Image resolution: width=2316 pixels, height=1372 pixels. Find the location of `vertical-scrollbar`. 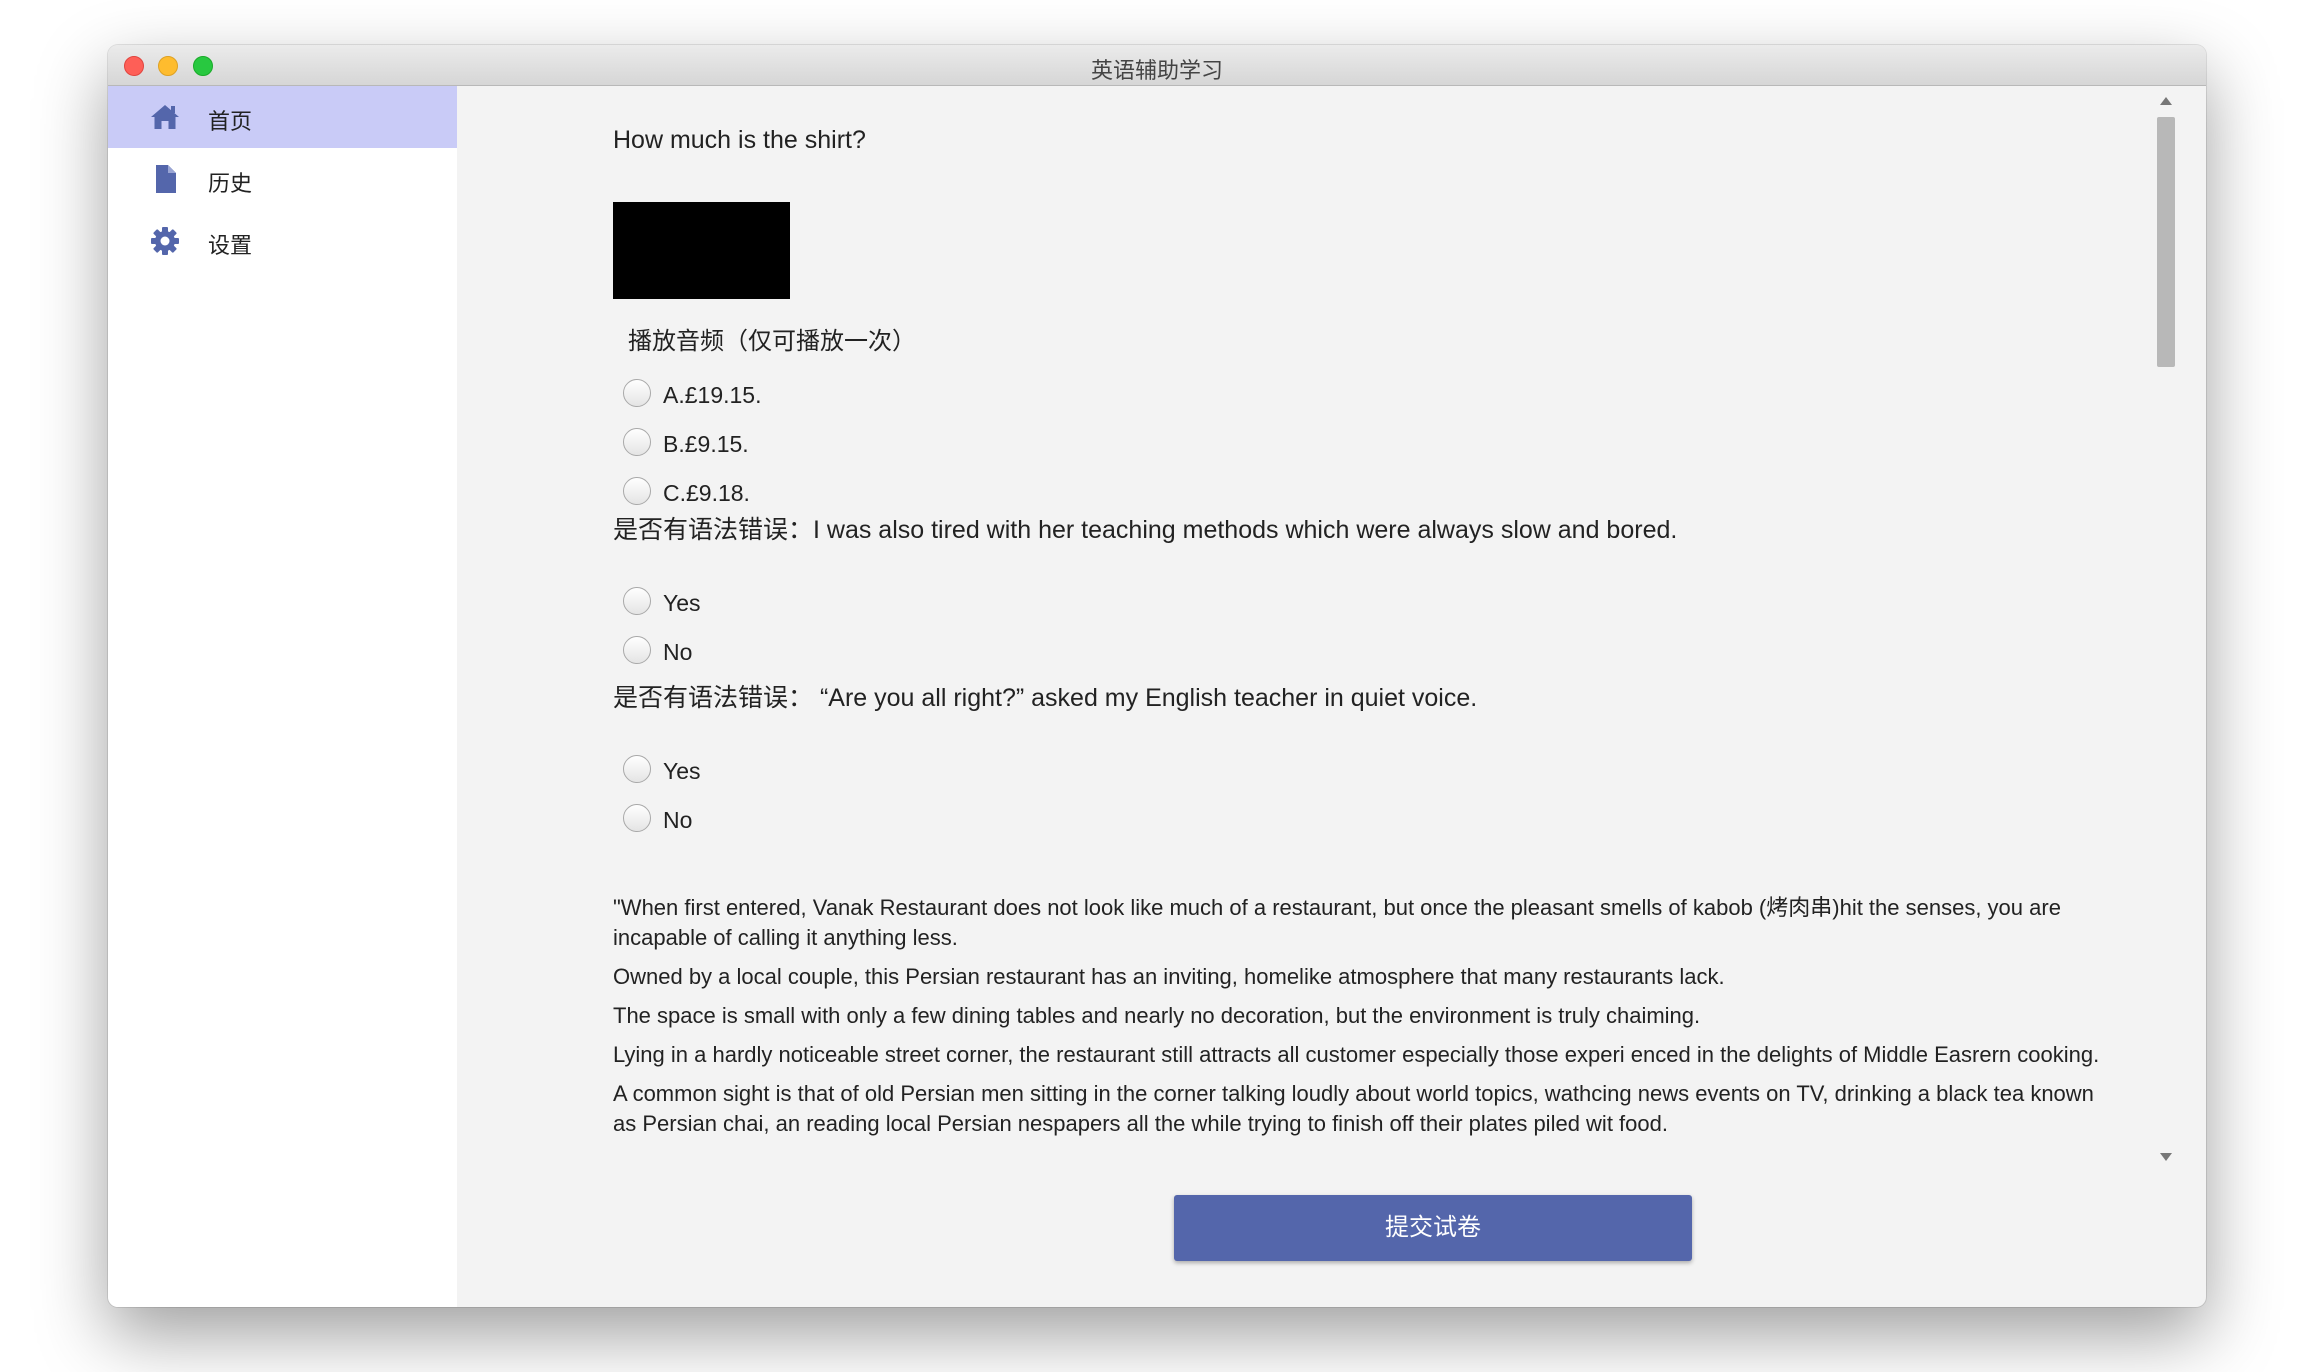

vertical-scrollbar is located at coordinates (2166, 630).